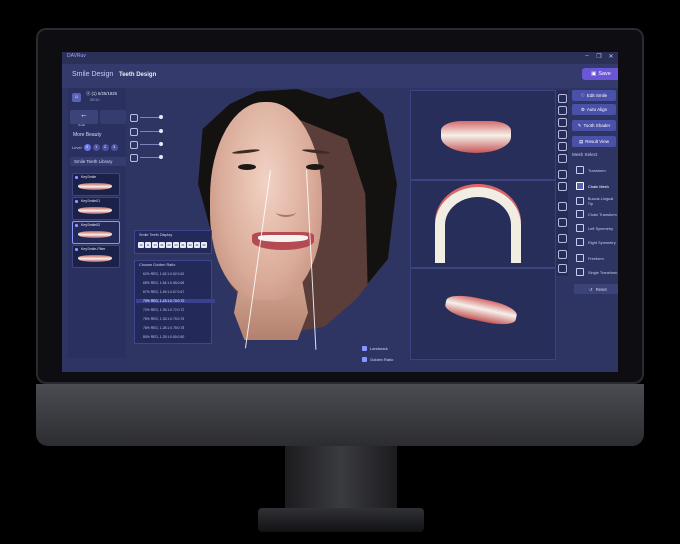 The image size is (680, 544). I want to click on chain-transform-icon, so click(580, 214).